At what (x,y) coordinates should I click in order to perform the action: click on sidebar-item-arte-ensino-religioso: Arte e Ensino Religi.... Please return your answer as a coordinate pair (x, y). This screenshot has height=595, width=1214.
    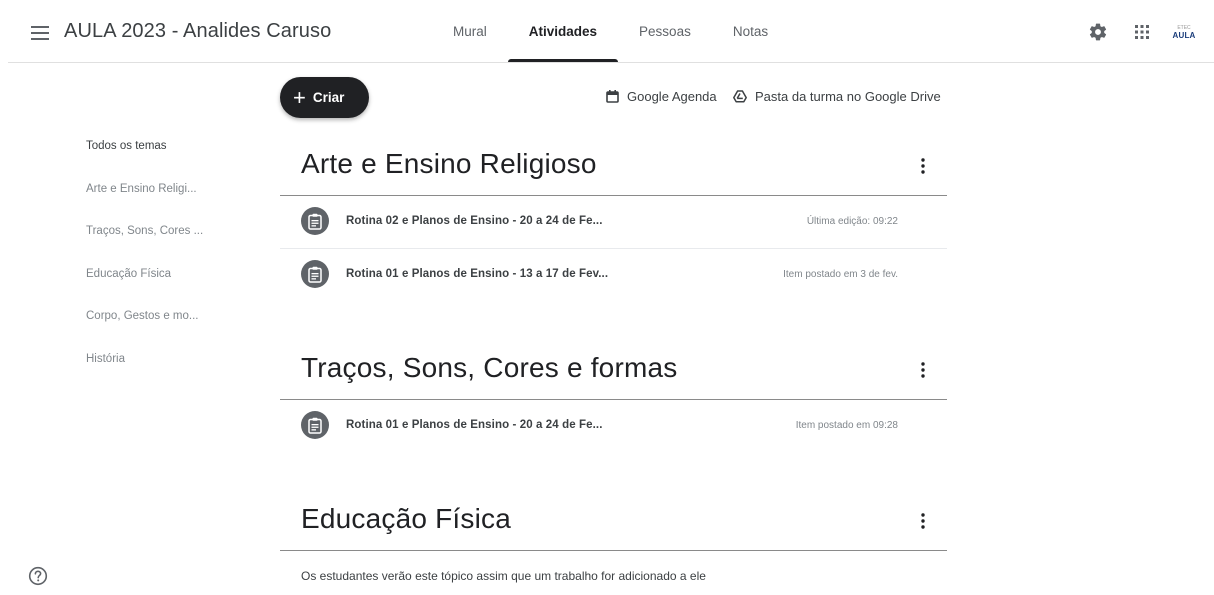
    Looking at the image, I should click on (176, 202).